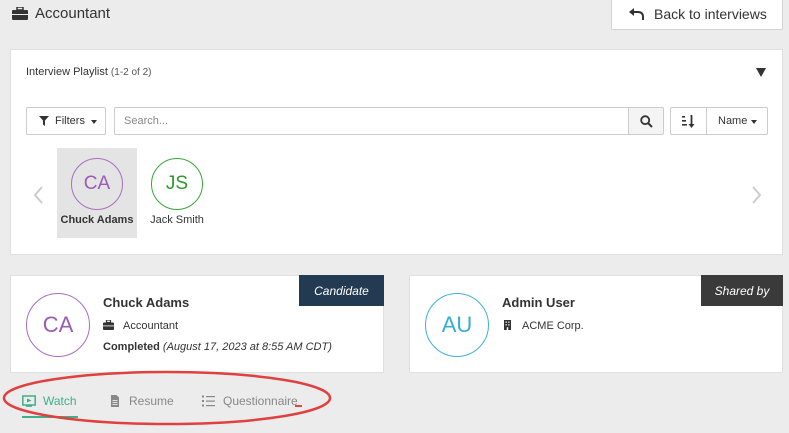  Describe the element at coordinates (29, 401) in the screenshot. I see `video-icon` at that location.